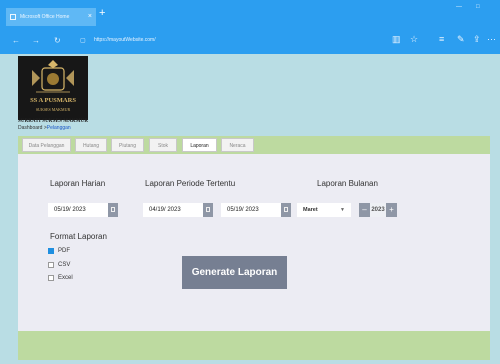 The height and width of the screenshot is (364, 500). What do you see at coordinates (199, 145) in the screenshot?
I see `tab-laporan: Laporan` at bounding box center [199, 145].